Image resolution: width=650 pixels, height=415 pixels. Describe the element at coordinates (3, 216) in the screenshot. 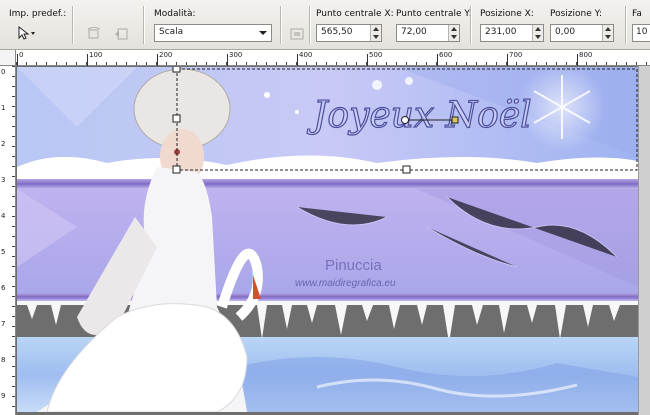

I see `ruler-number: 4` at that location.